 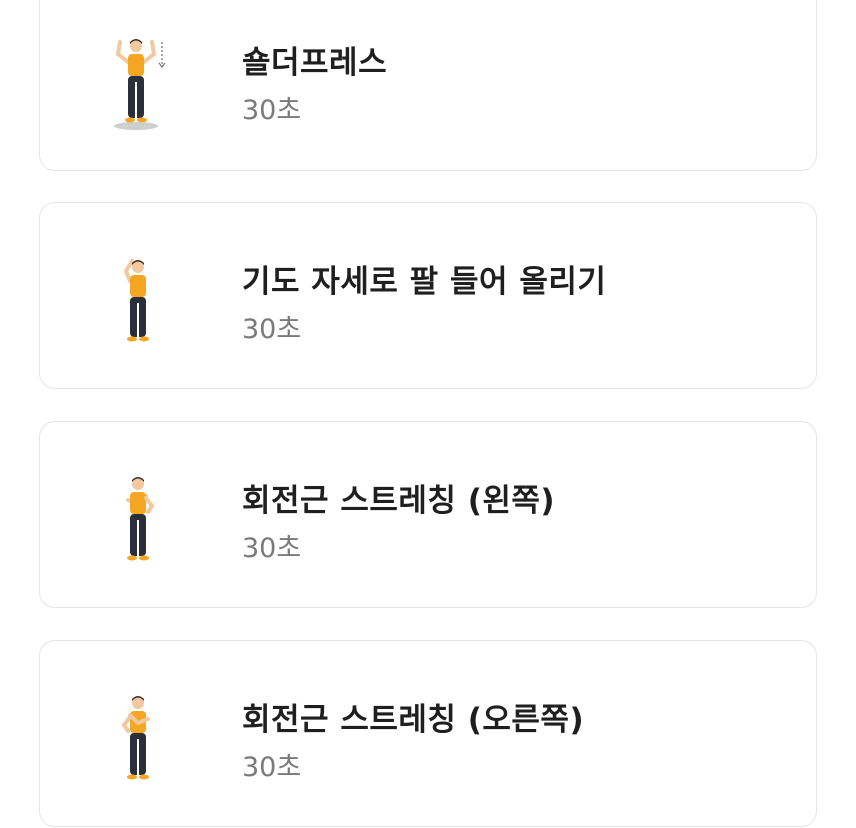 What do you see at coordinates (315, 63) in the screenshot?
I see `exercise-title: 숄더프레스` at bounding box center [315, 63].